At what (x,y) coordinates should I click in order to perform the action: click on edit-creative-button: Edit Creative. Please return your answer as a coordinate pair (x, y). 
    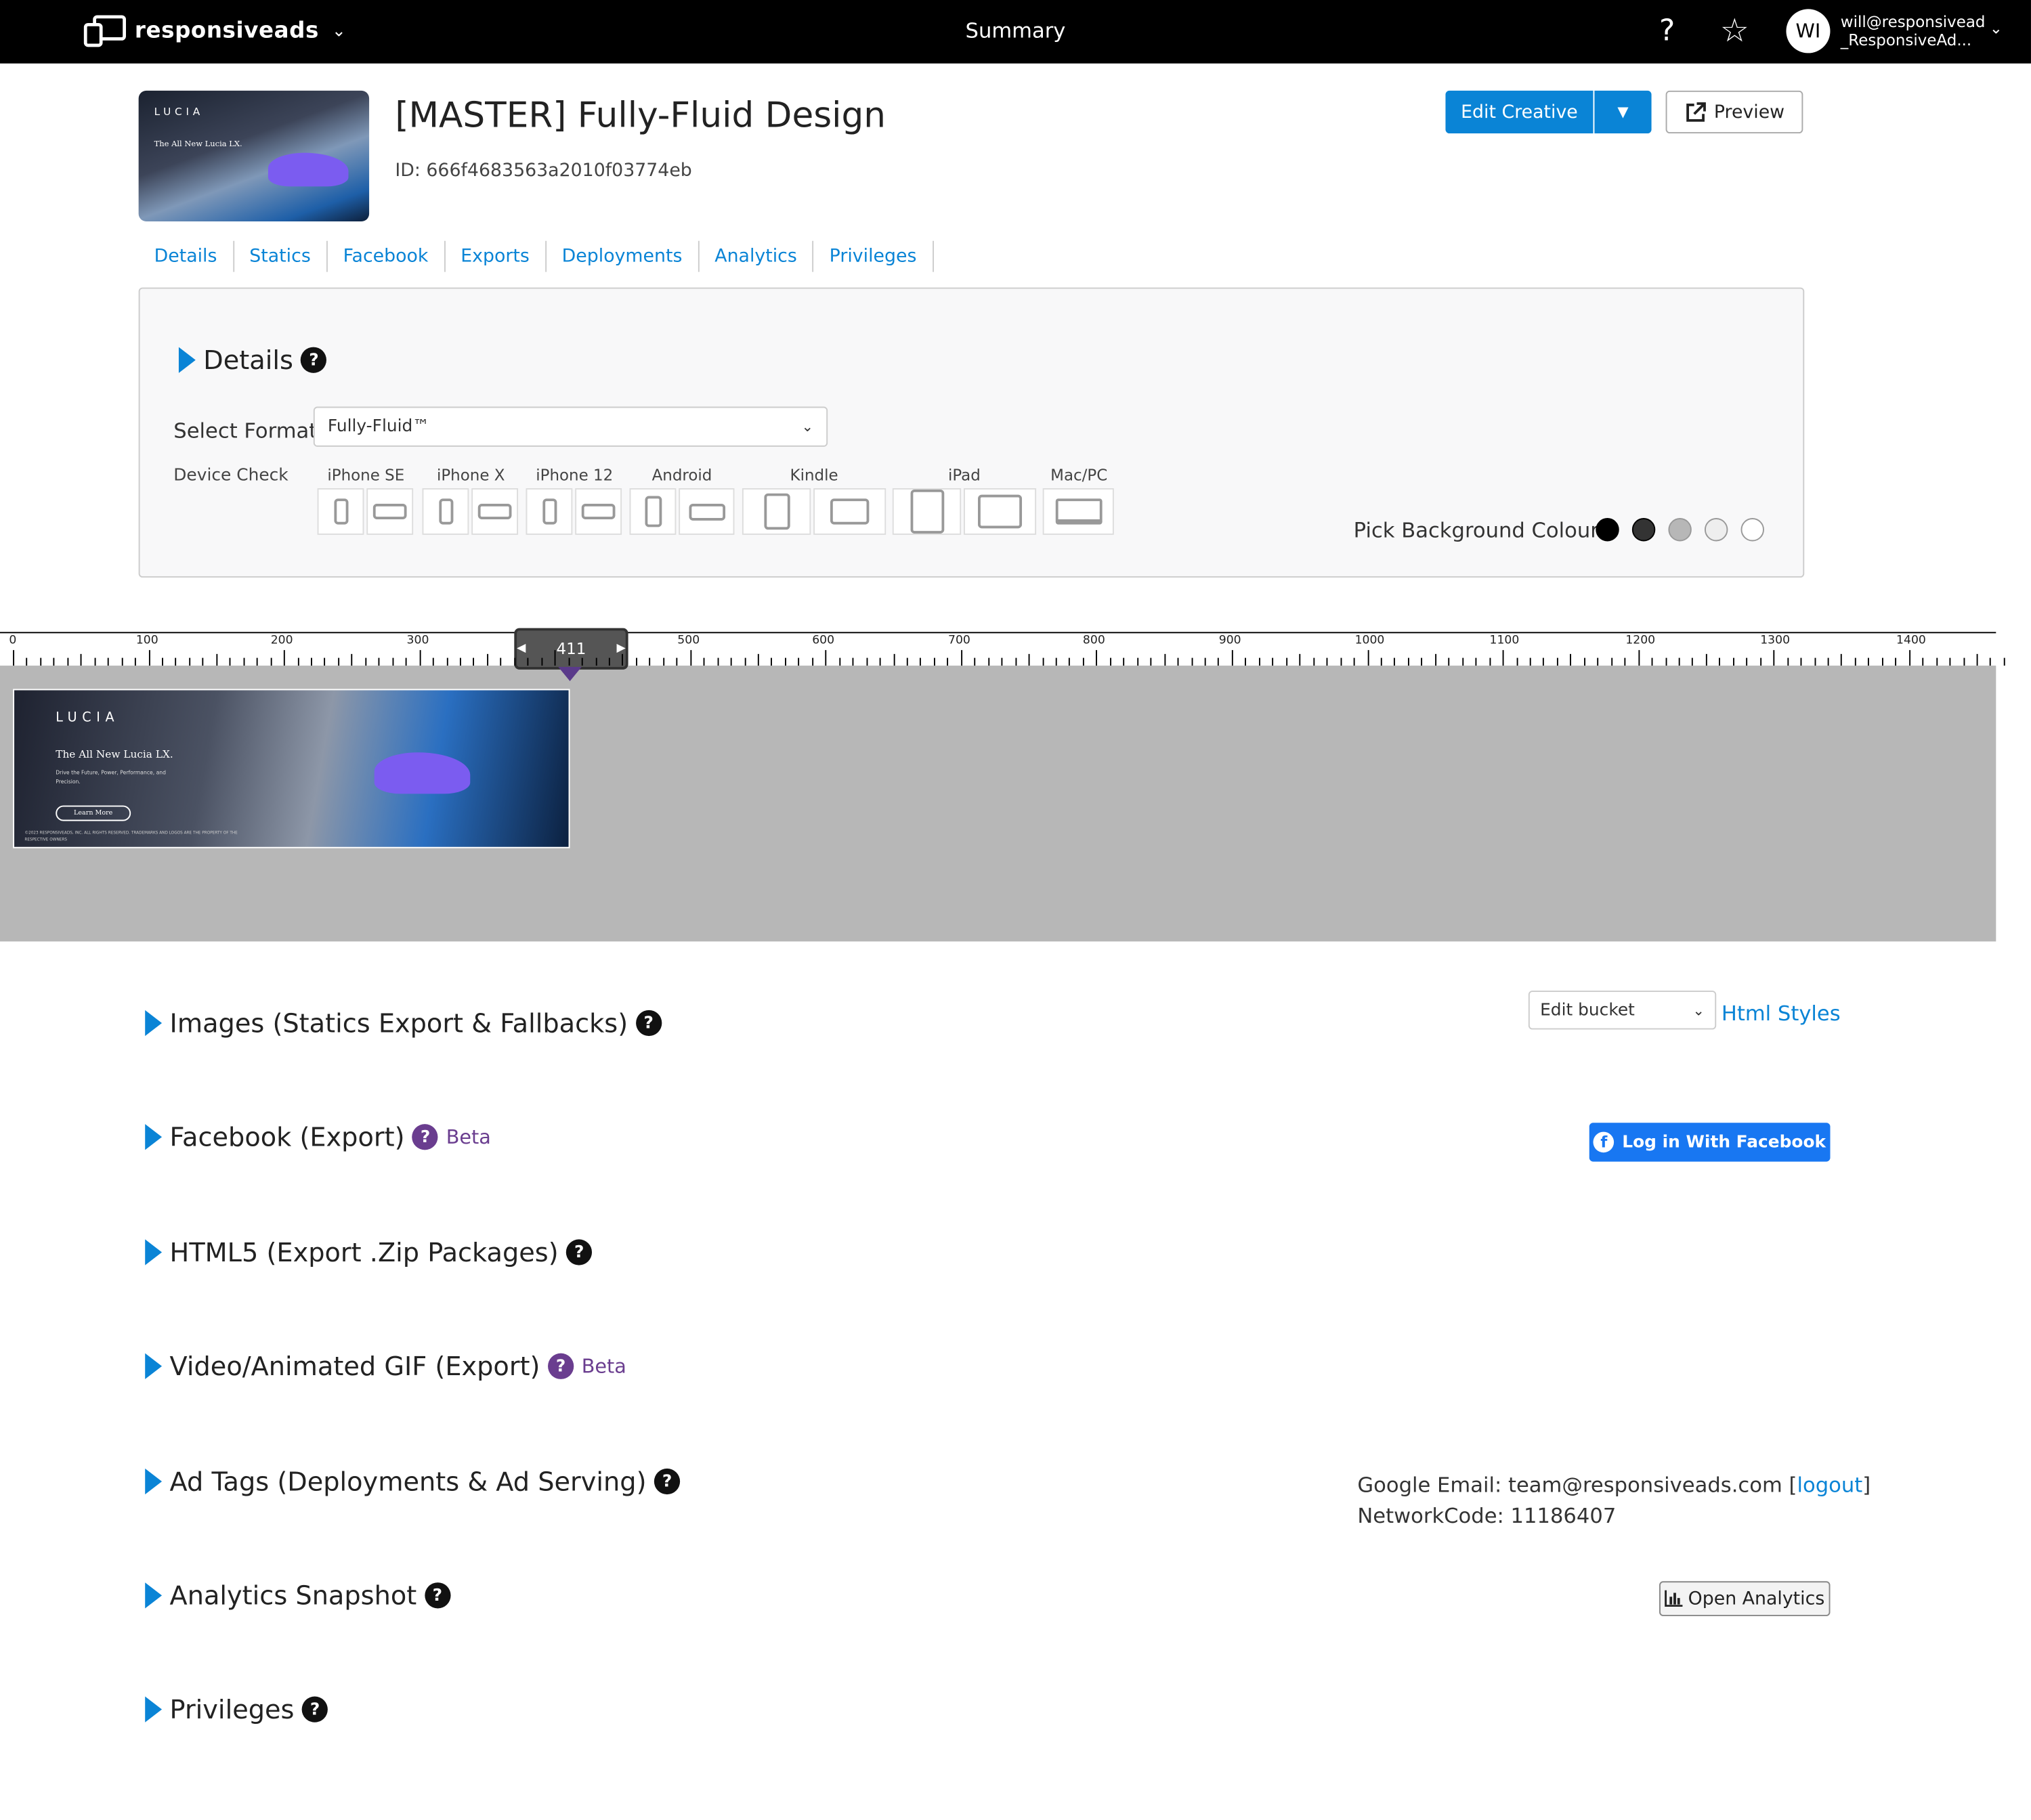
    Looking at the image, I should click on (1519, 112).